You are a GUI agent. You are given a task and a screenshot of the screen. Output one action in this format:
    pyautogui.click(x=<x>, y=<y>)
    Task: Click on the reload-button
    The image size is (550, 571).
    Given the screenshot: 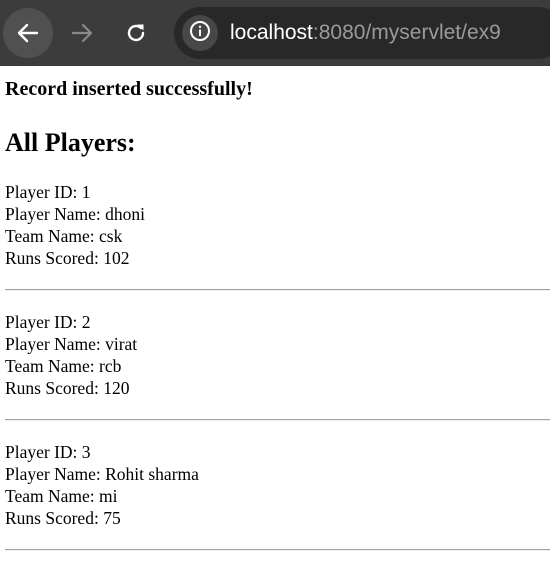 What is the action you would take?
    pyautogui.click(x=136, y=33)
    